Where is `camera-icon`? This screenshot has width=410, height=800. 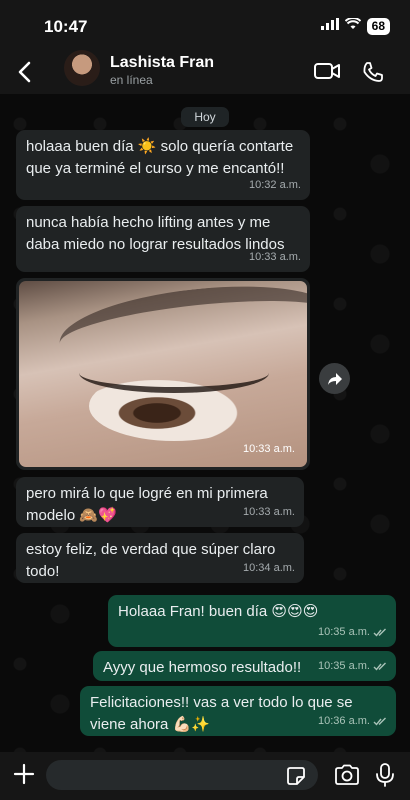 camera-icon is located at coordinates (347, 777).